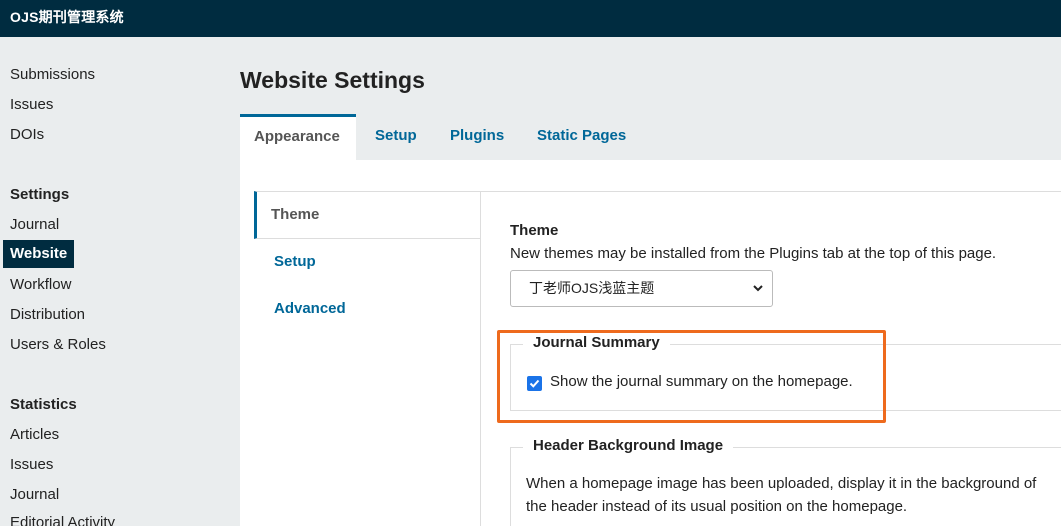  What do you see at coordinates (27, 135) in the screenshot?
I see `sidebar-item-dois: DOIs` at bounding box center [27, 135].